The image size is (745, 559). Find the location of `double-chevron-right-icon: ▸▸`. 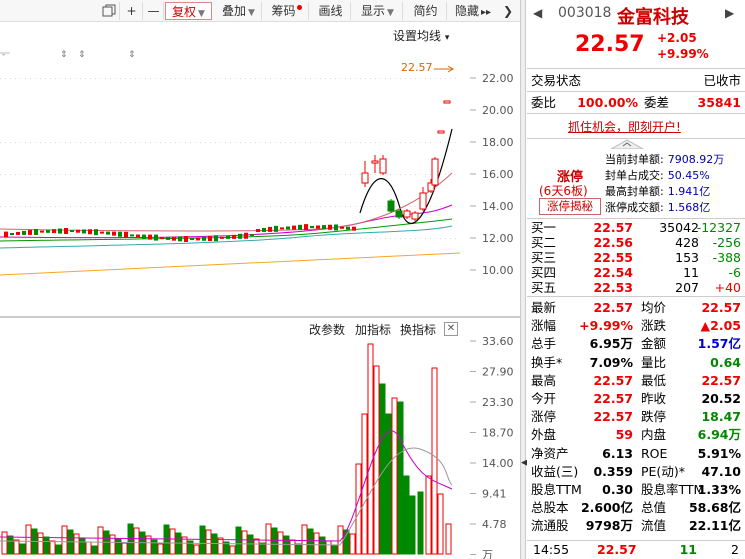

double-chevron-right-icon: ▸▸ is located at coordinates (486, 12).